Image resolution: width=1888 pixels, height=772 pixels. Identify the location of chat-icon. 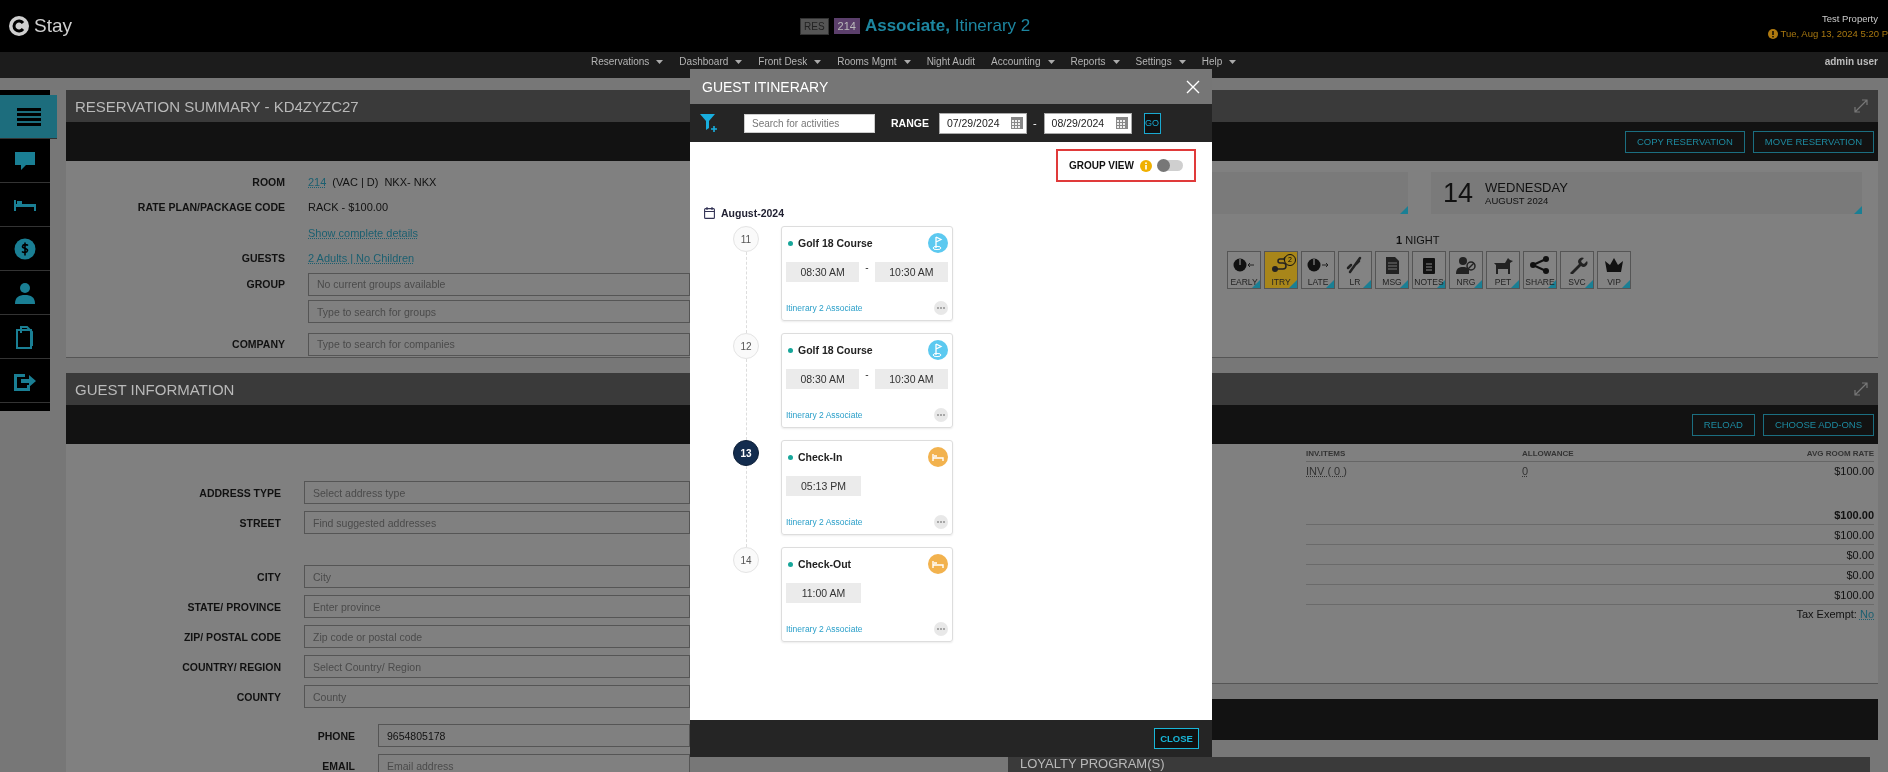
(25, 160).